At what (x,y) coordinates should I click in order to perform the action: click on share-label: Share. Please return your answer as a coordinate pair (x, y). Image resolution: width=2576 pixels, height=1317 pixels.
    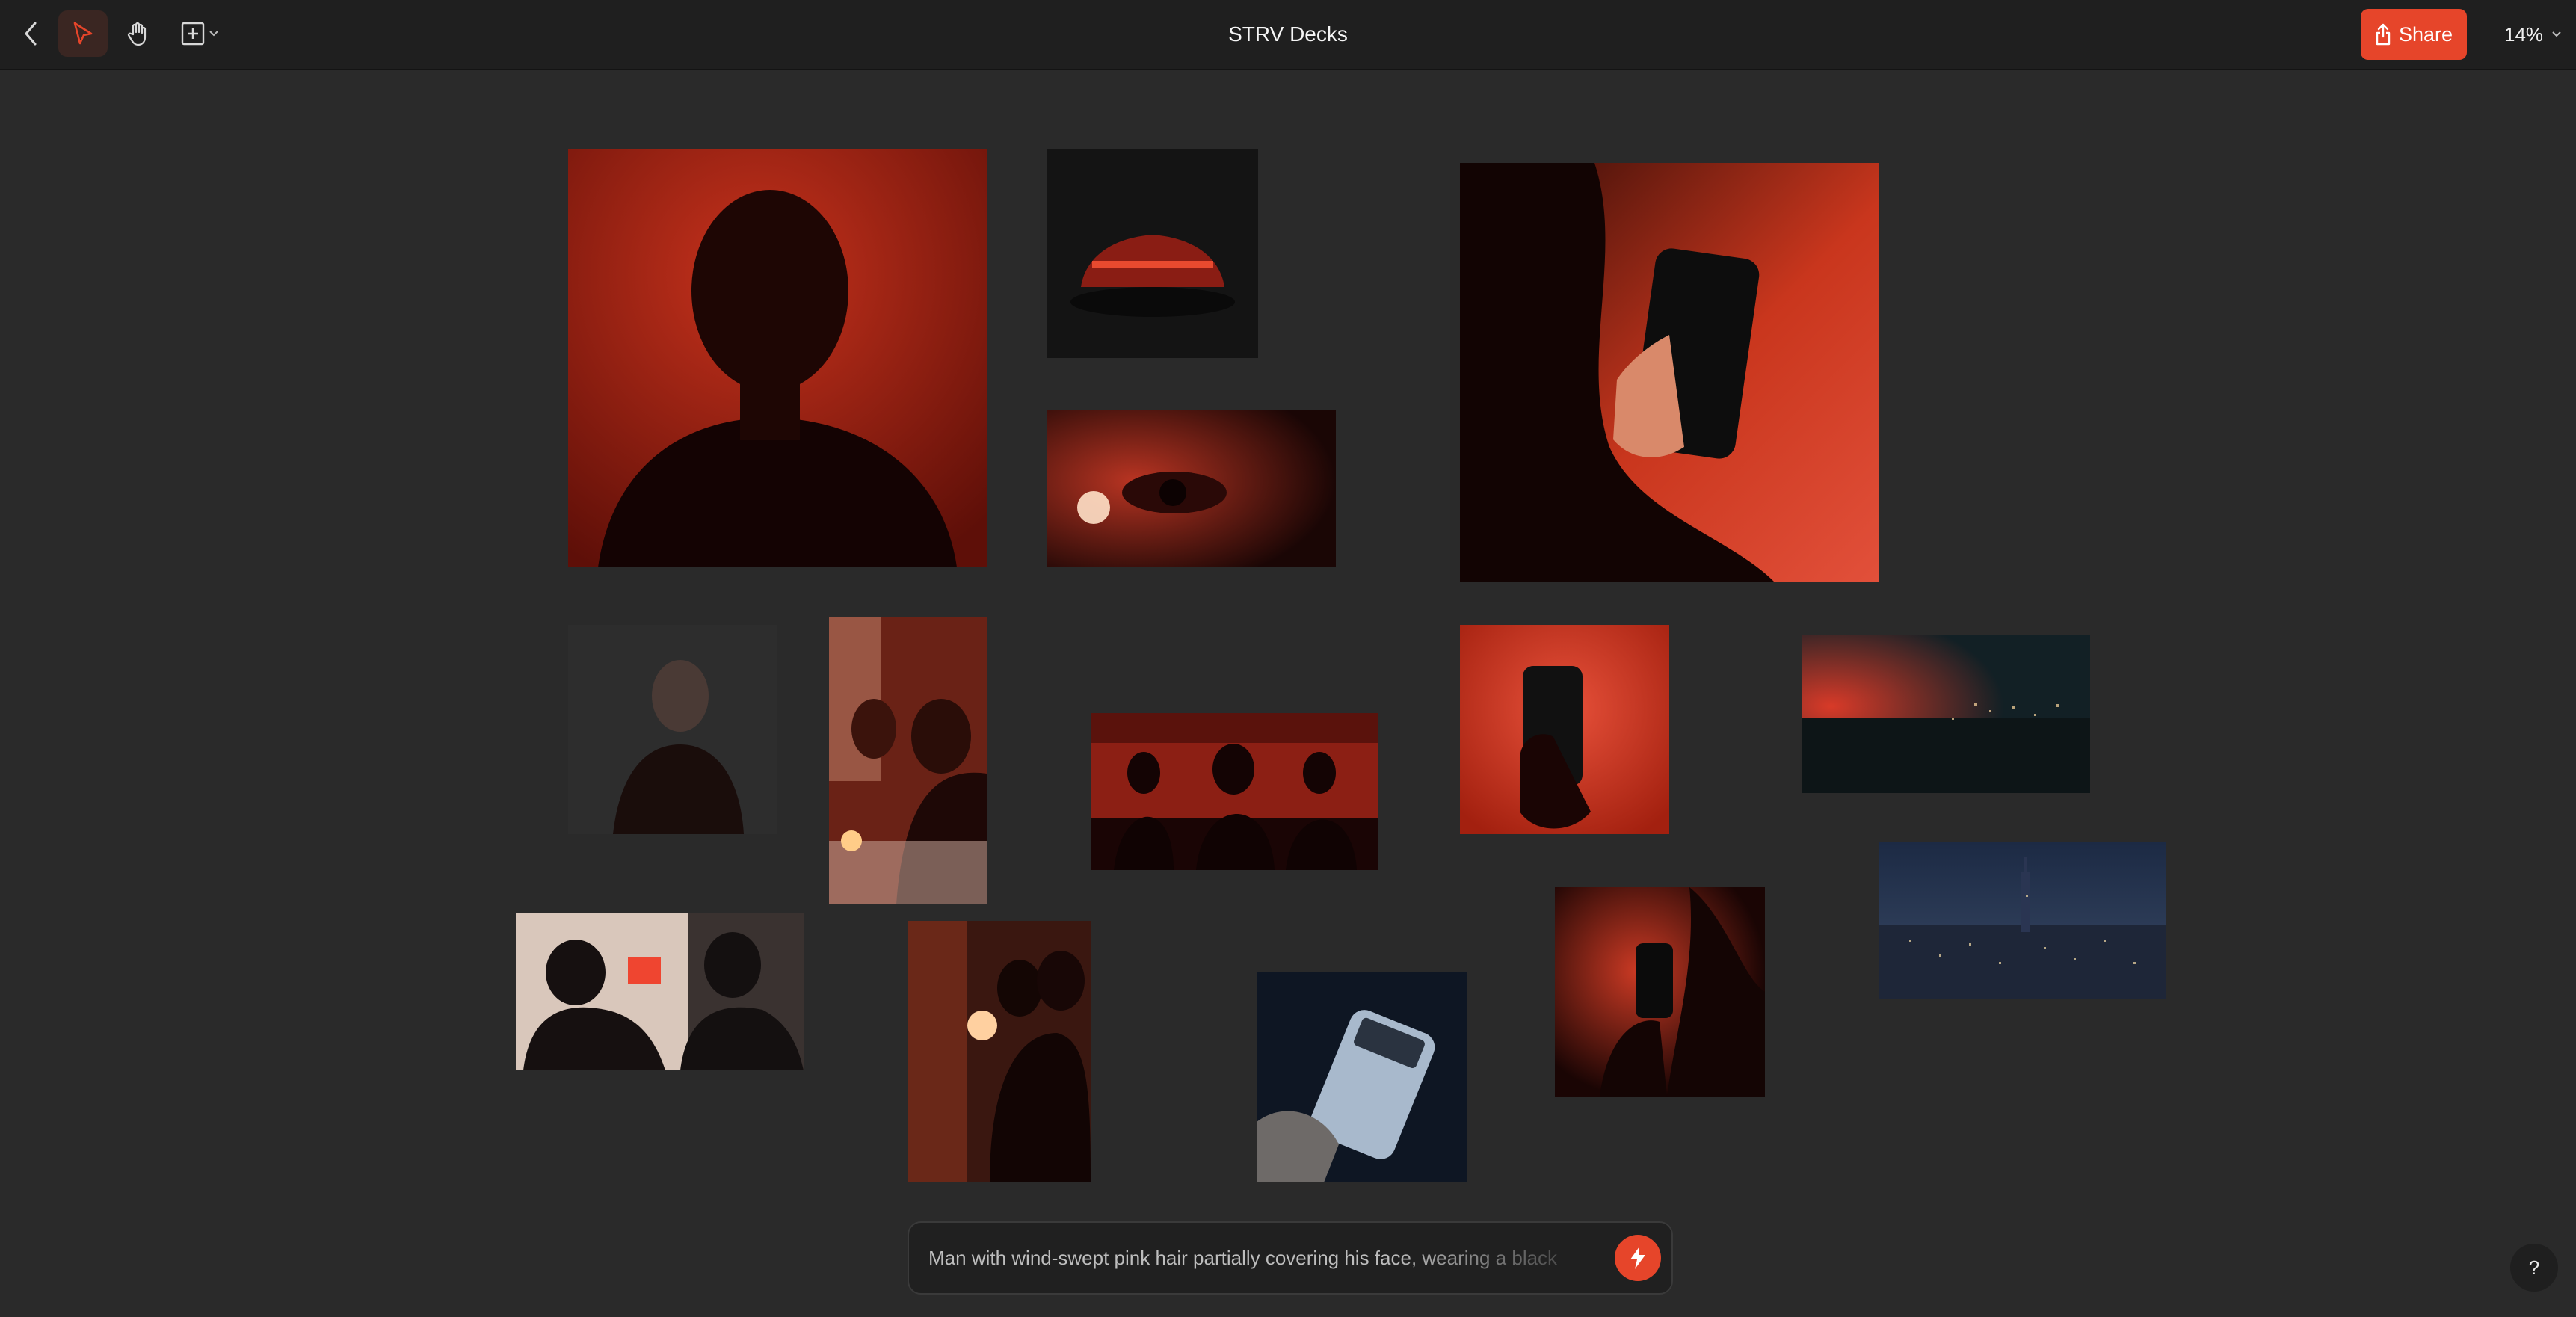
    Looking at the image, I should click on (2425, 34).